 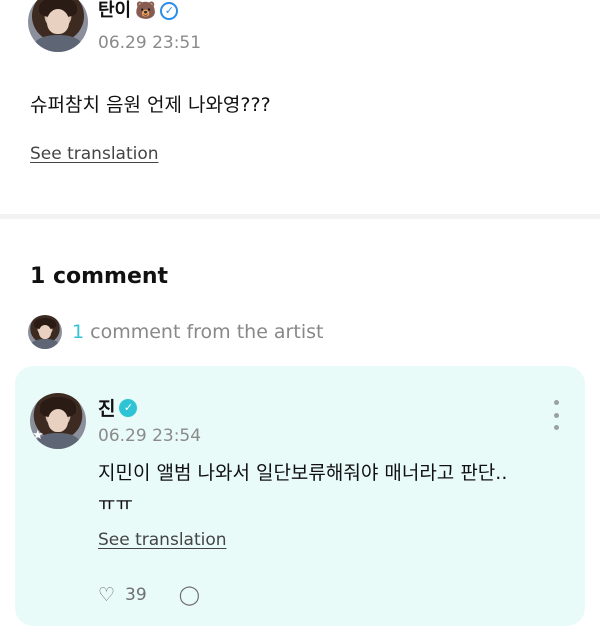 What do you see at coordinates (146, 11) in the screenshot?
I see `bear-emoji: 🐻` at bounding box center [146, 11].